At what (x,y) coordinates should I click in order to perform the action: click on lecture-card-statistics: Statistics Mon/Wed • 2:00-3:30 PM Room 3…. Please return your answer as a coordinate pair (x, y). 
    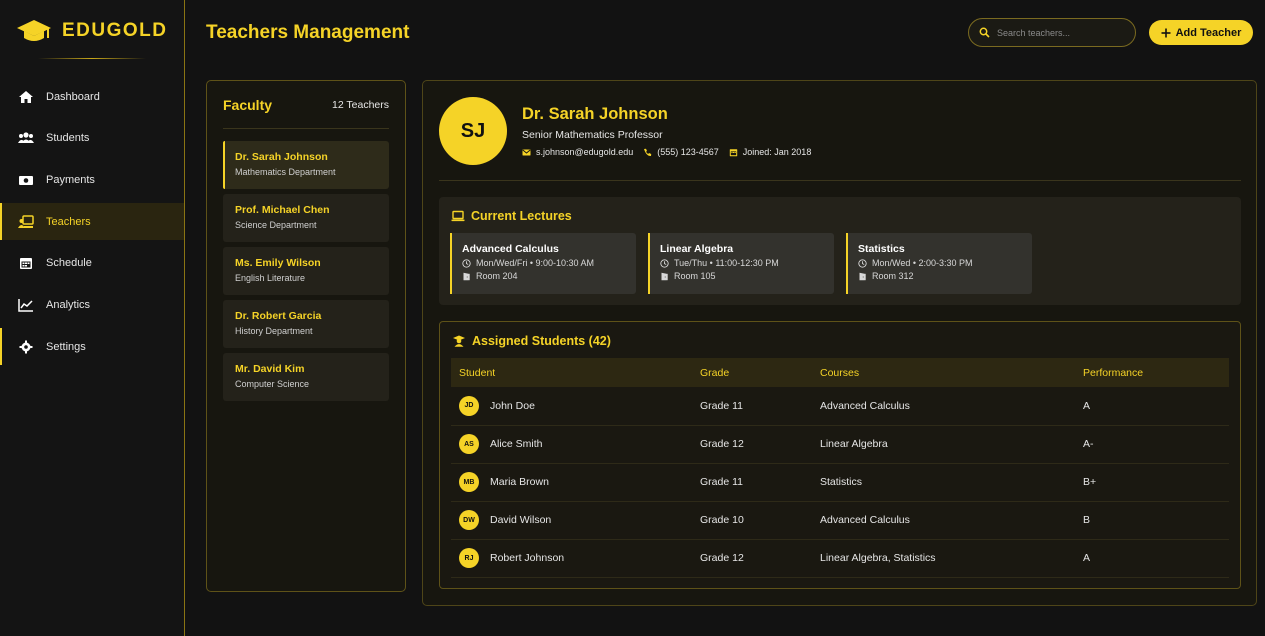
    Looking at the image, I should click on (939, 263).